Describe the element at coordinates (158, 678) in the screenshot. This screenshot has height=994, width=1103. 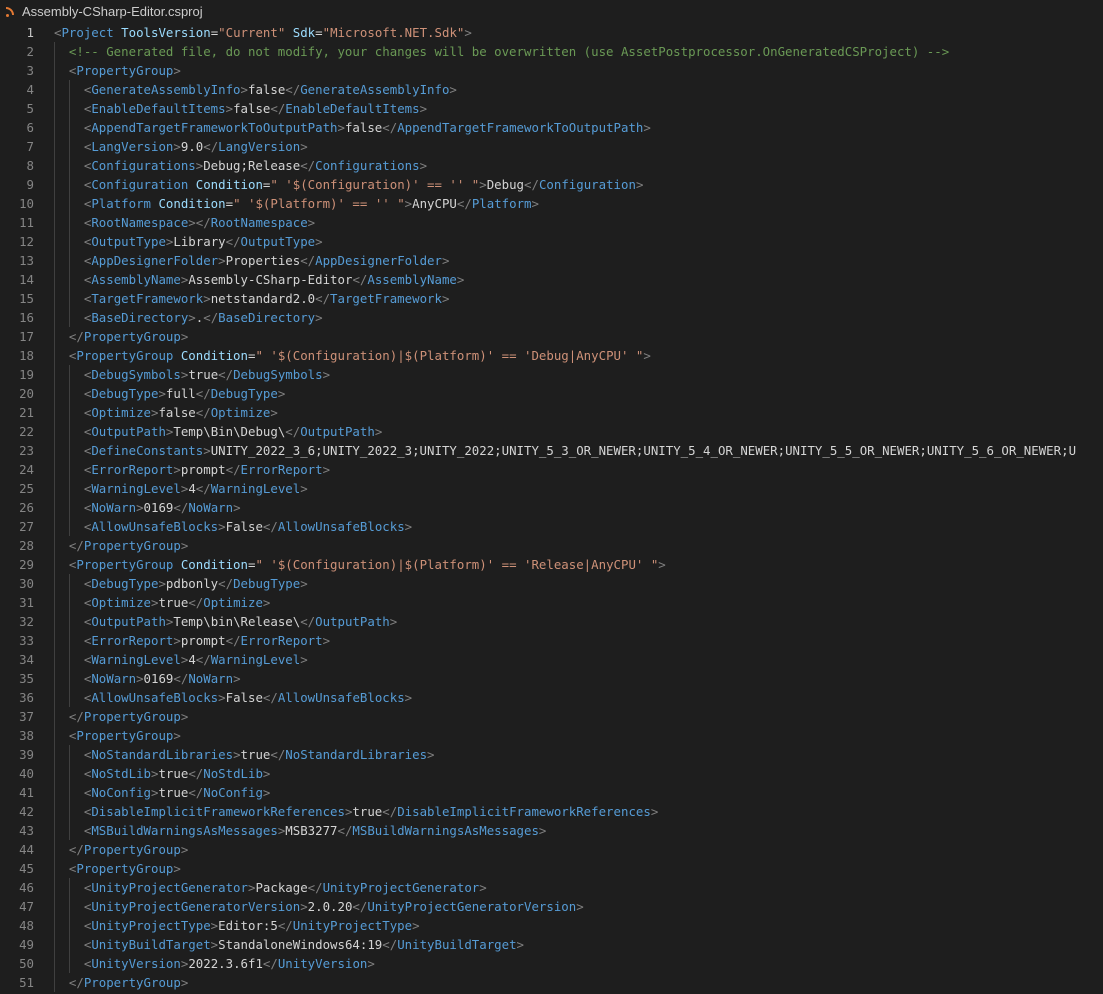
I see `code-token: 0169` at that location.